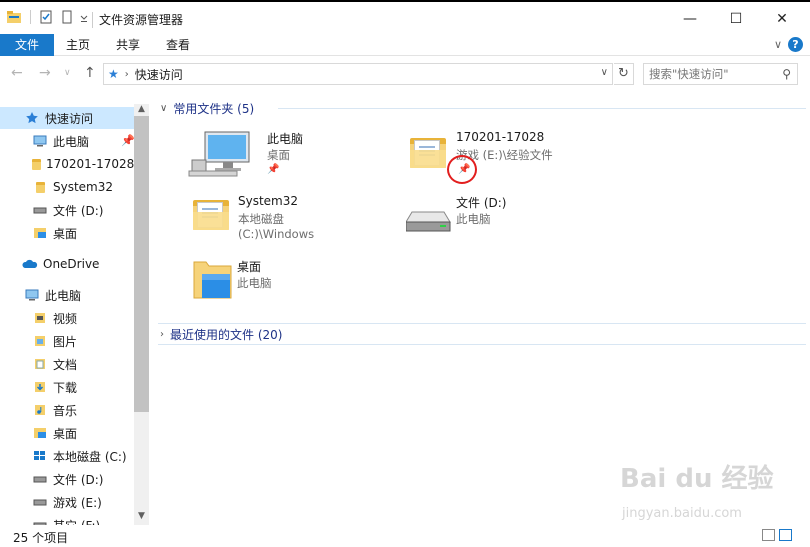  What do you see at coordinates (624, 74) in the screenshot?
I see `refresh-button: ↻` at bounding box center [624, 74].